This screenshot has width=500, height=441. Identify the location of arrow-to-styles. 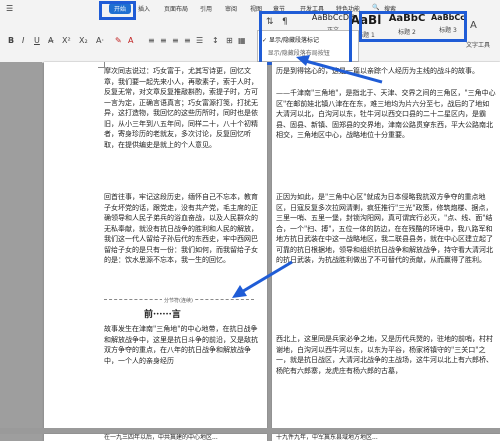
(339, 69).